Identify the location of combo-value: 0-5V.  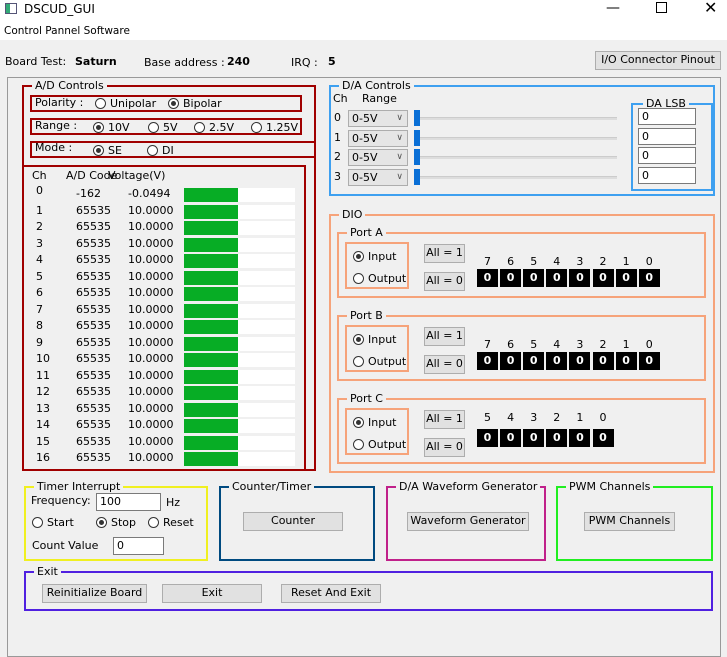
(365, 138).